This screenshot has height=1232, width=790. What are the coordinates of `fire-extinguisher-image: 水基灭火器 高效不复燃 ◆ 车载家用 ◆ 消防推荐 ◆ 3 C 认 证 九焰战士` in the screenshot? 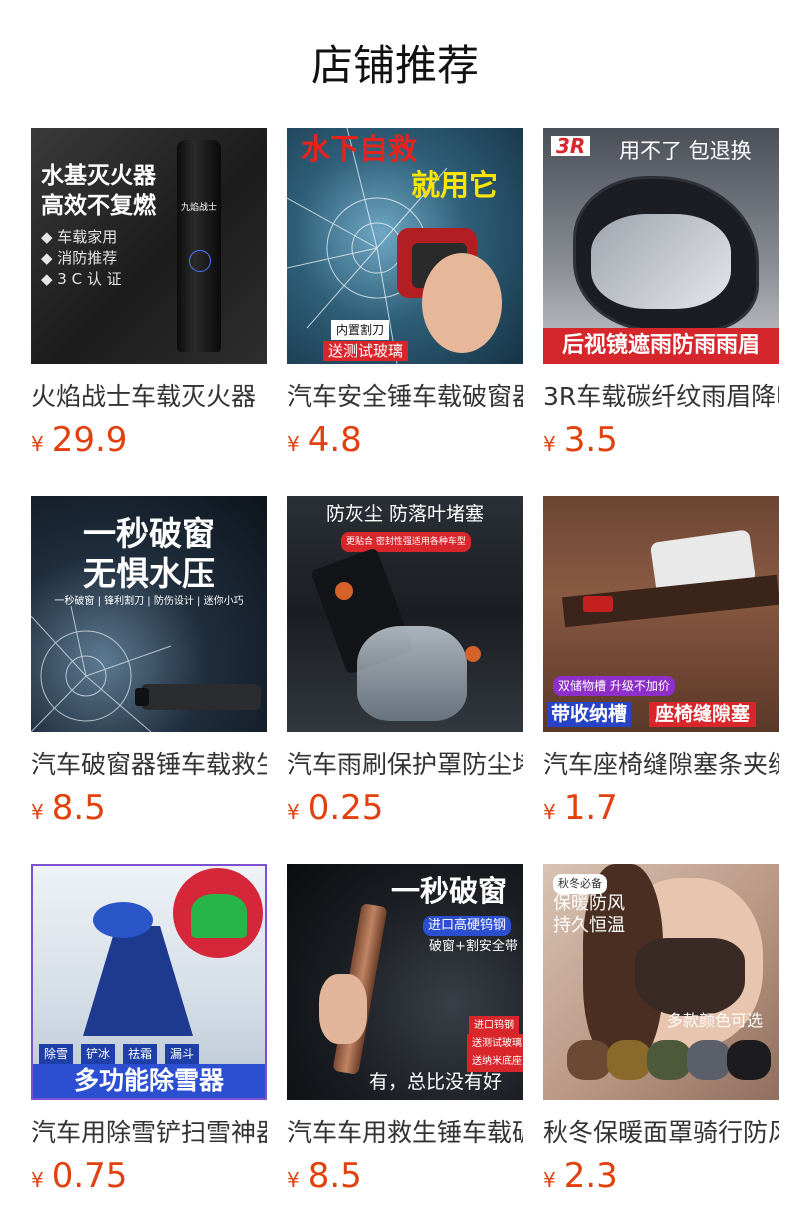 It's located at (149, 246).